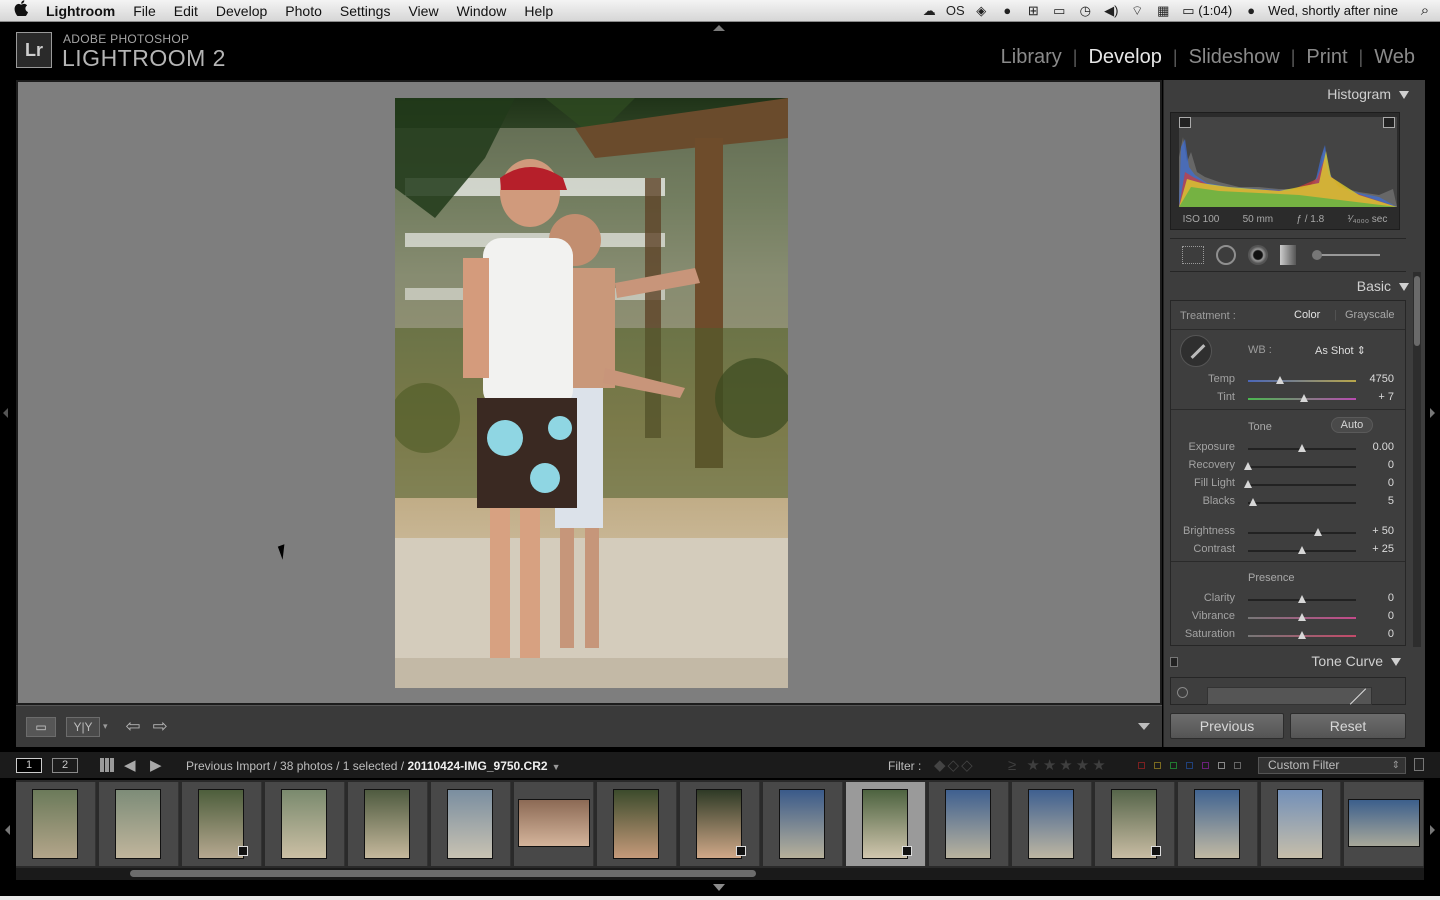 Image resolution: width=1440 pixels, height=900 pixels. I want to click on reset-button: Reset, so click(1348, 726).